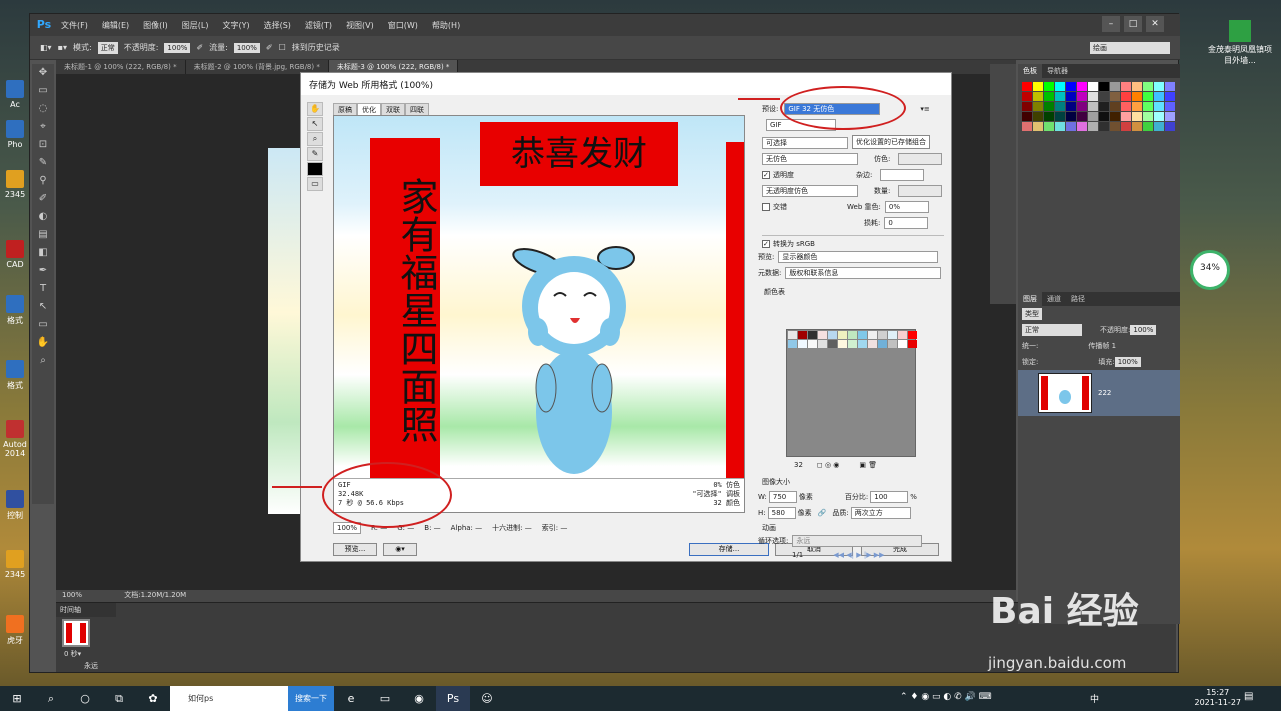 Image resolution: width=1281 pixels, height=711 pixels. Describe the element at coordinates (17, 698) in the screenshot. I see `windows-start-icon: ⊞` at that location.